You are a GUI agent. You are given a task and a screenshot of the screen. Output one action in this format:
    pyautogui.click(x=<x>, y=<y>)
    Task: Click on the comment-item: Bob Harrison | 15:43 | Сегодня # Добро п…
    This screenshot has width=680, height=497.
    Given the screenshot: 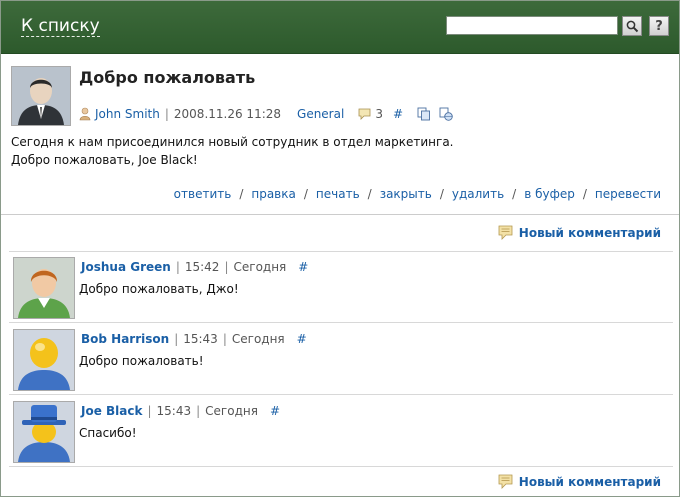 What is the action you would take?
    pyautogui.click(x=341, y=360)
    